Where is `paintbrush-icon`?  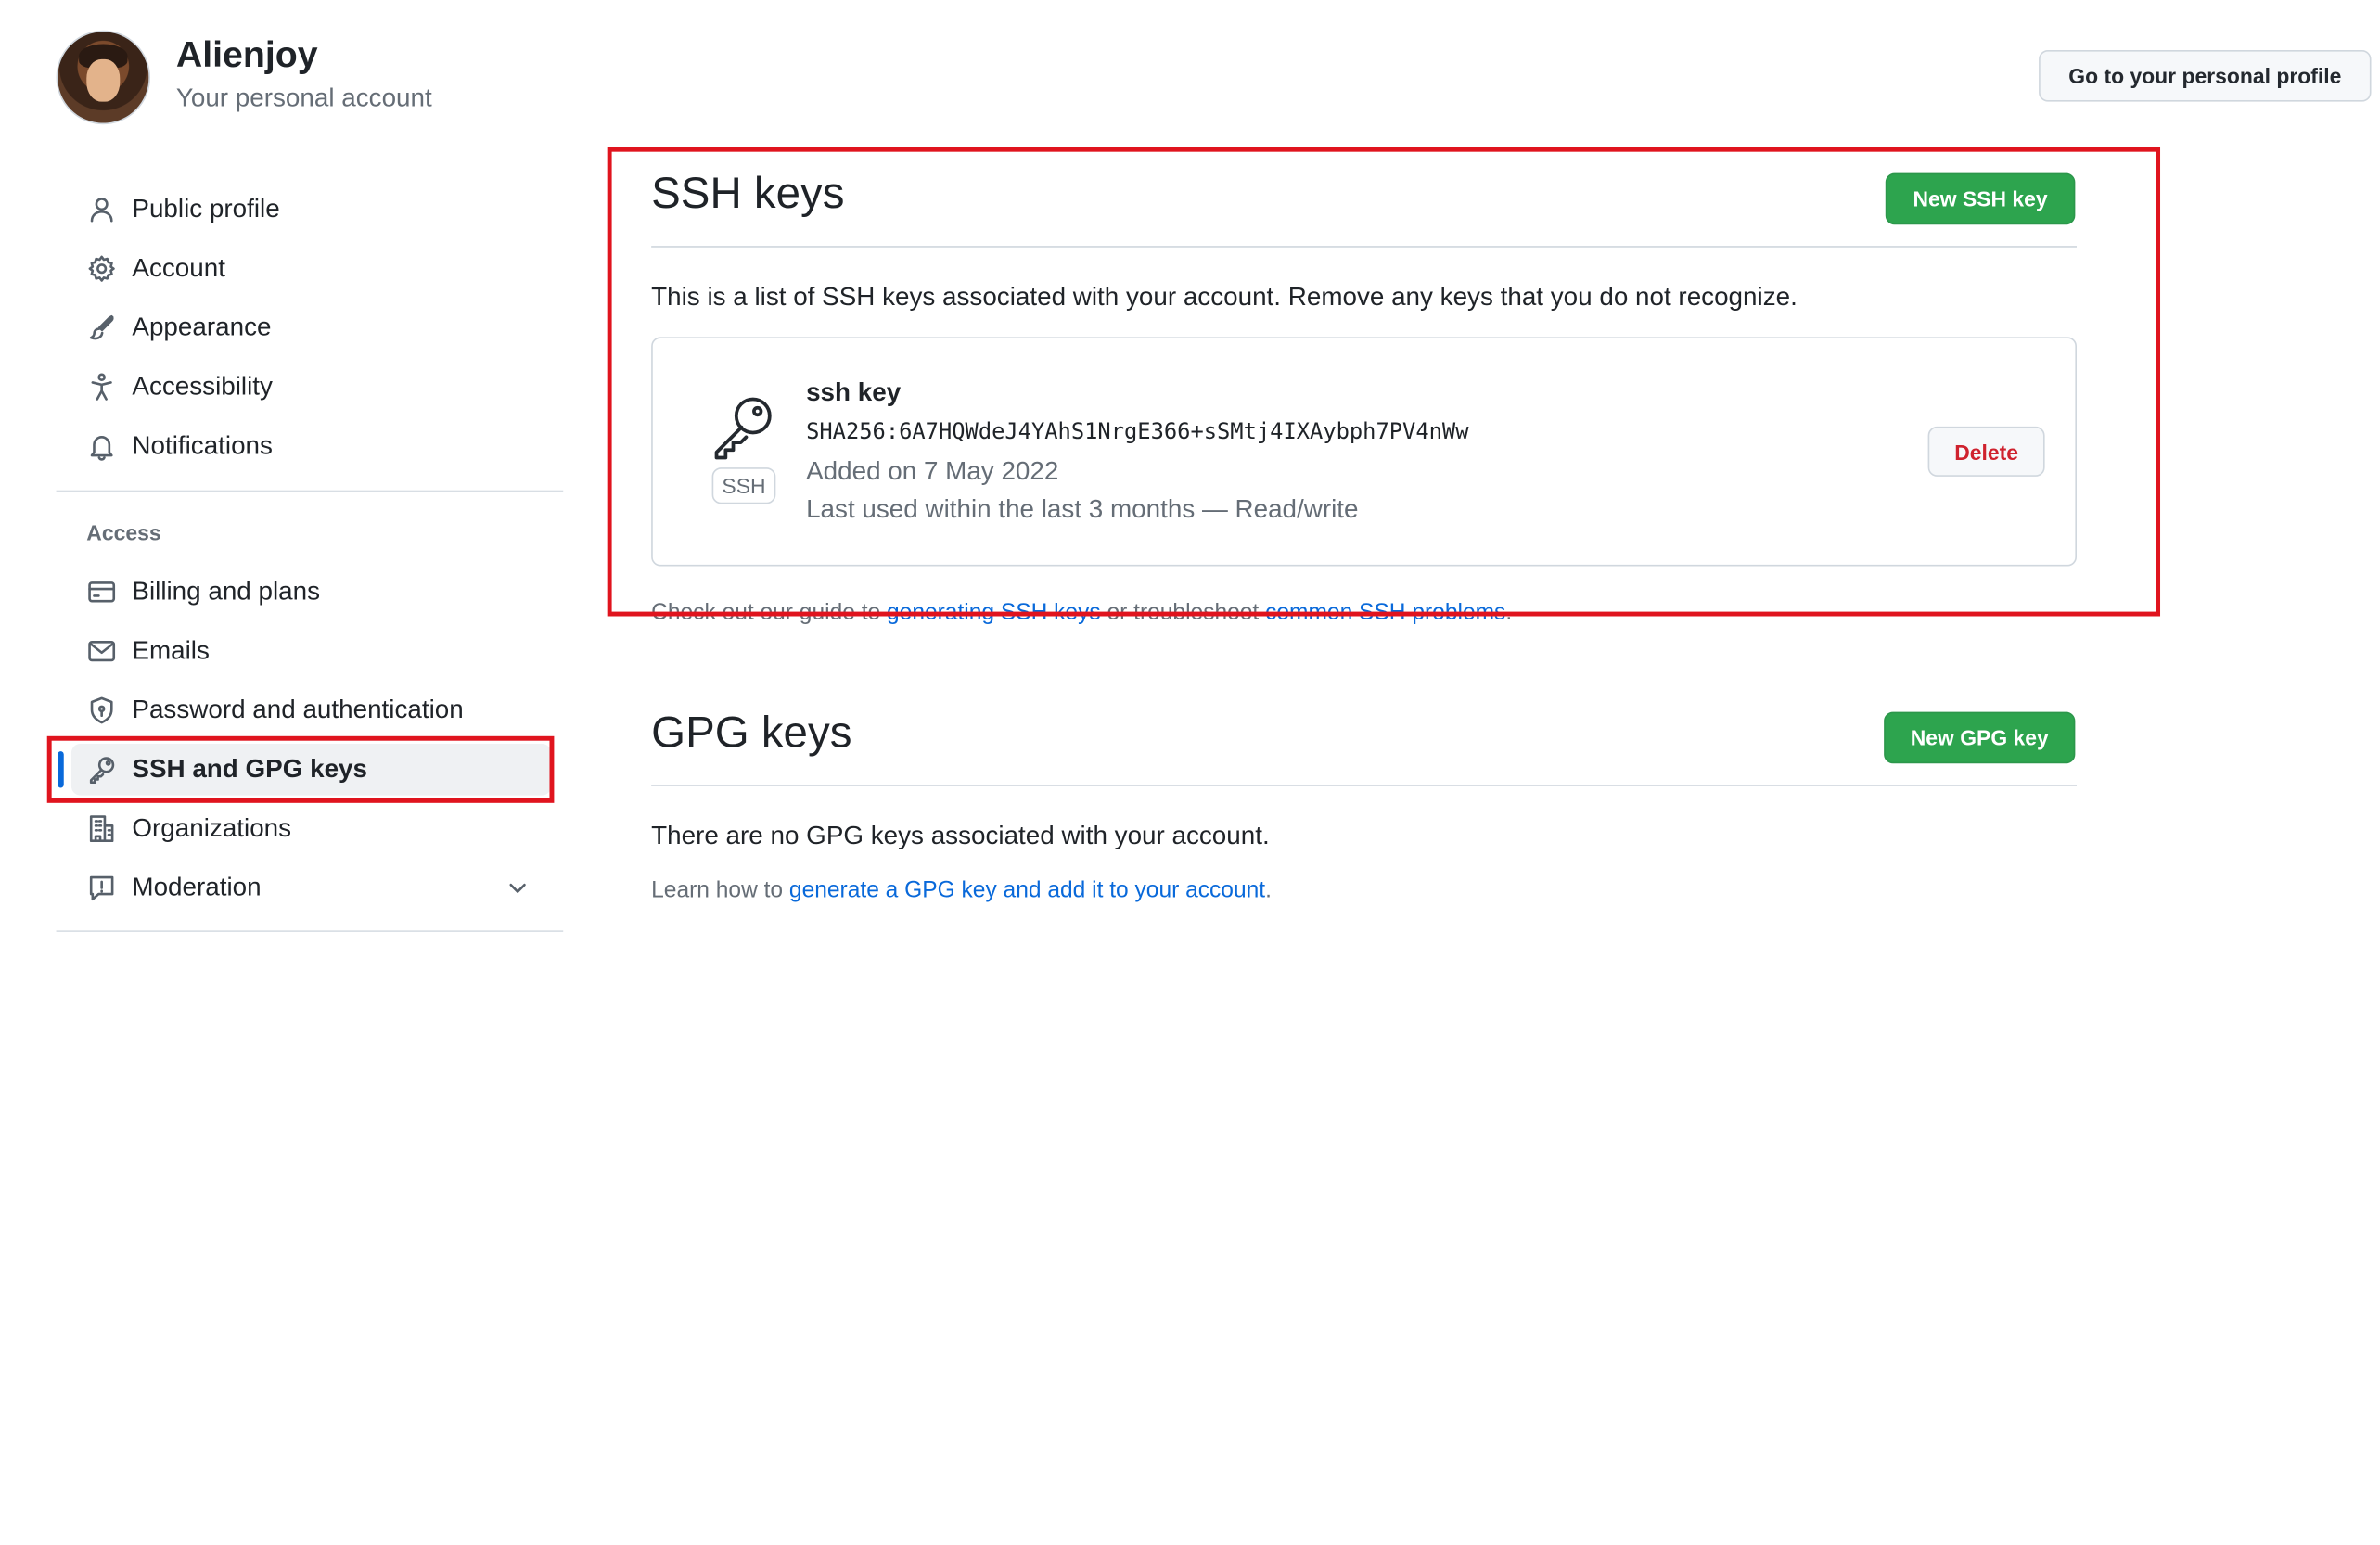
paintbrush-icon is located at coordinates (101, 328).